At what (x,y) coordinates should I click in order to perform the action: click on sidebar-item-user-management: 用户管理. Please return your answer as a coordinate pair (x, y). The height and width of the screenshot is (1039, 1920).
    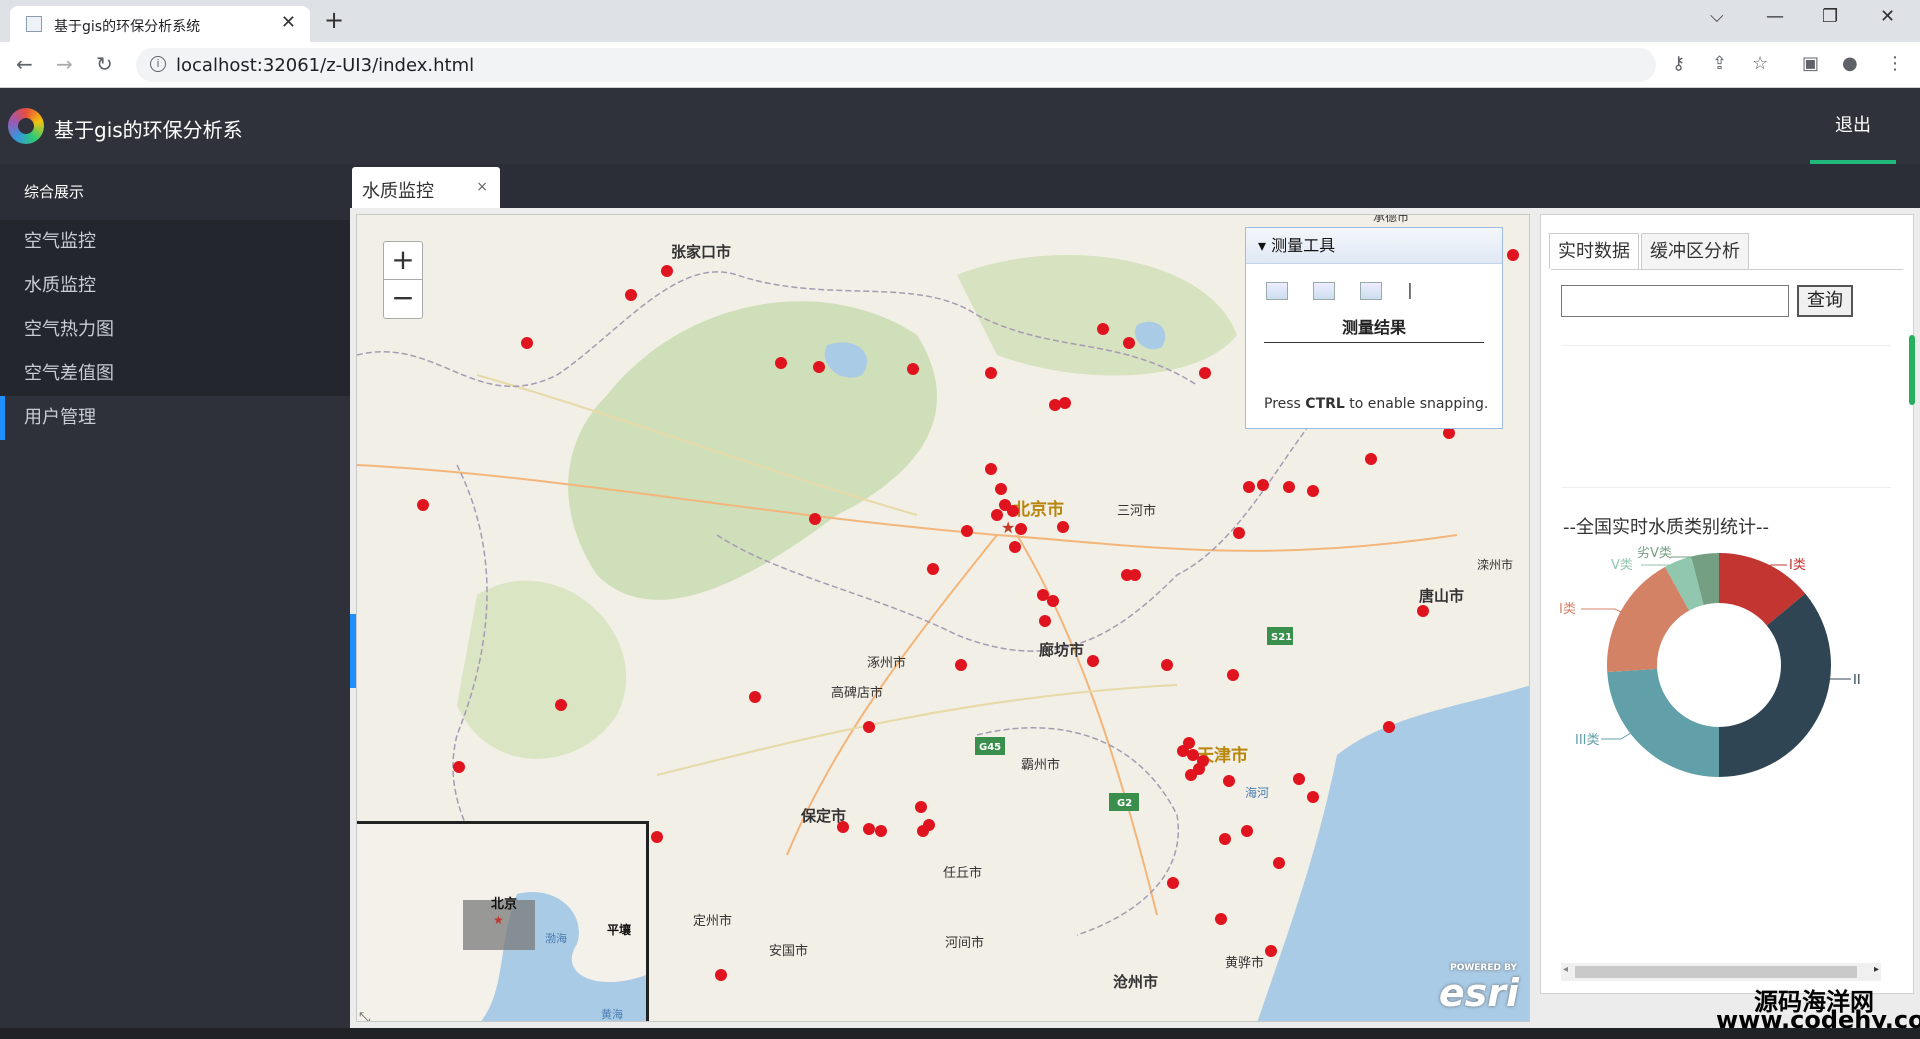
    Looking at the image, I should click on (175, 418).